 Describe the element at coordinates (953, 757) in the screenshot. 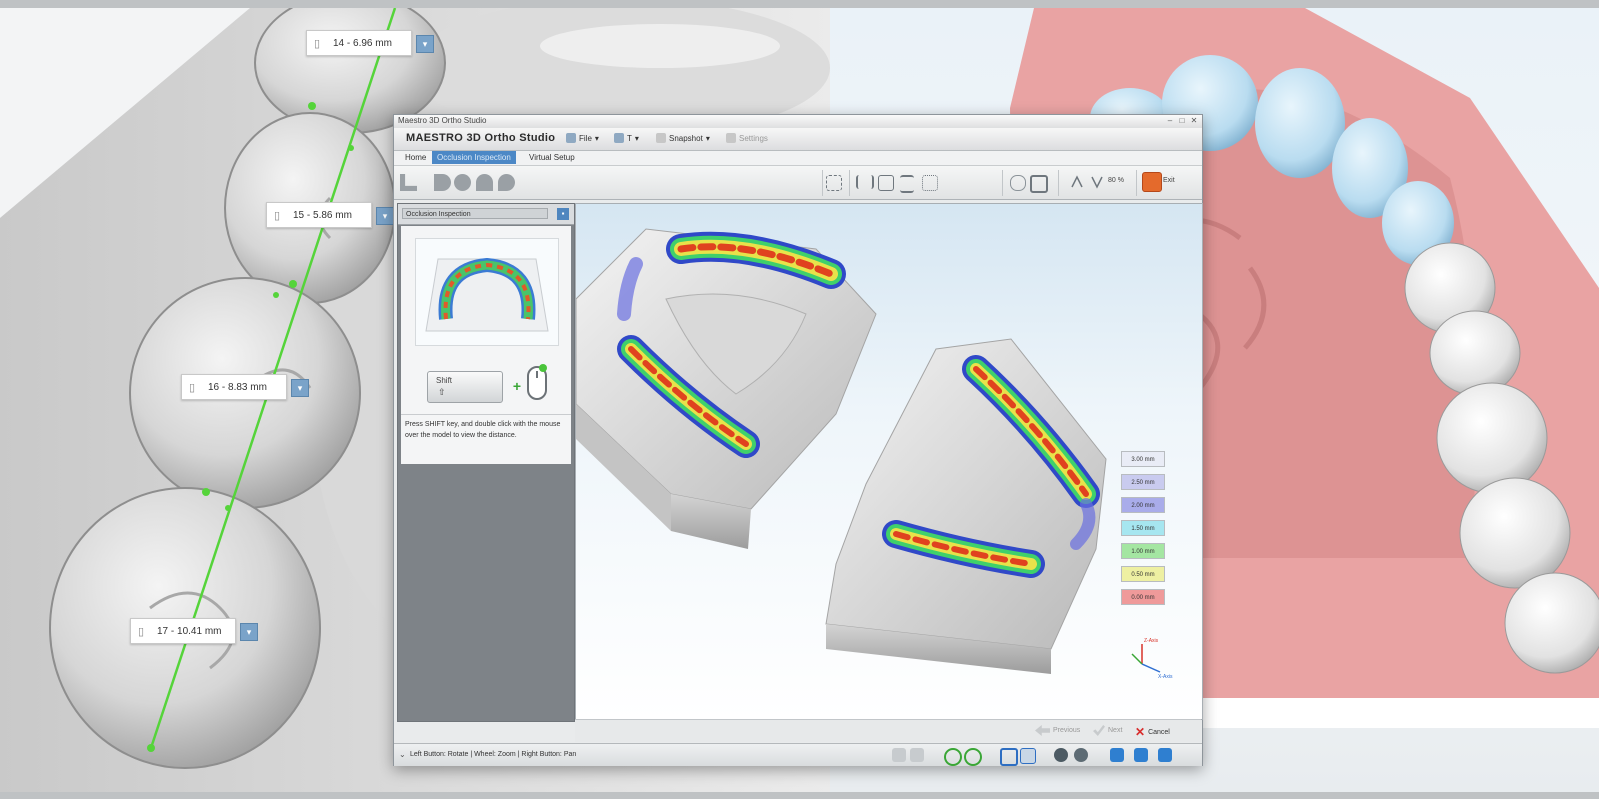

I see `zoom-in-icon` at that location.